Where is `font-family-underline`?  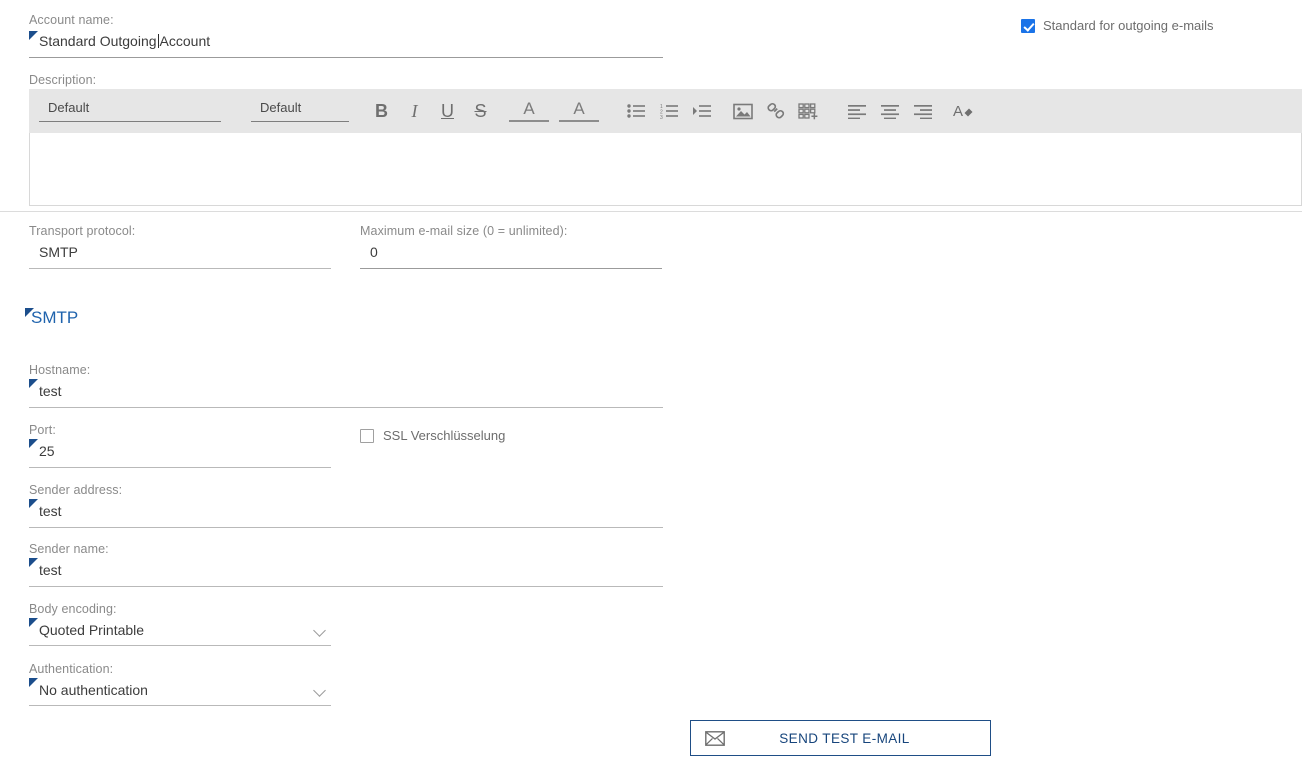
font-family-underline is located at coordinates (130, 121).